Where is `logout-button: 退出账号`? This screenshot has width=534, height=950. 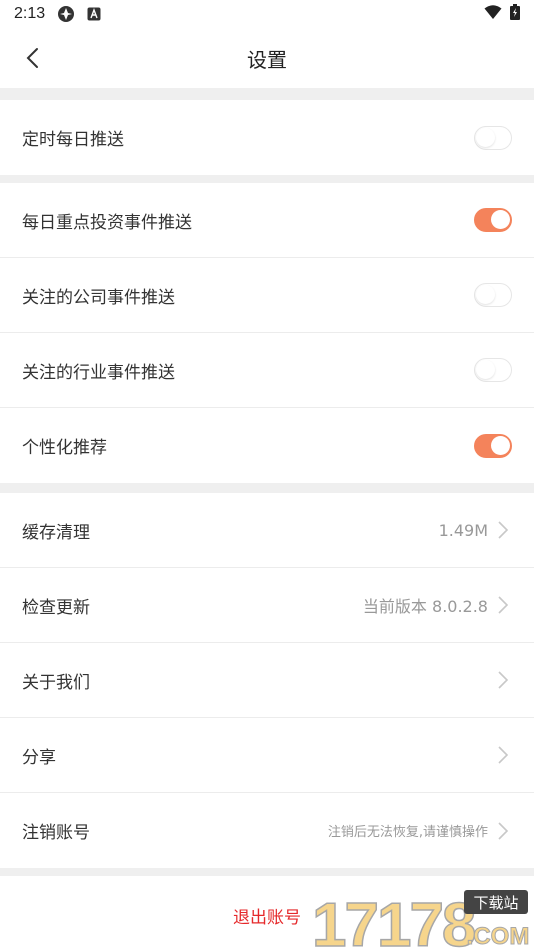
logout-button: 退出账号 is located at coordinates (267, 915).